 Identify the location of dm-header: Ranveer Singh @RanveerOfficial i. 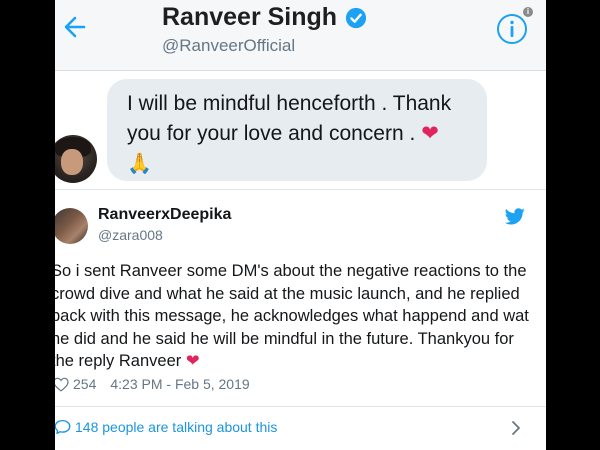
(300, 35).